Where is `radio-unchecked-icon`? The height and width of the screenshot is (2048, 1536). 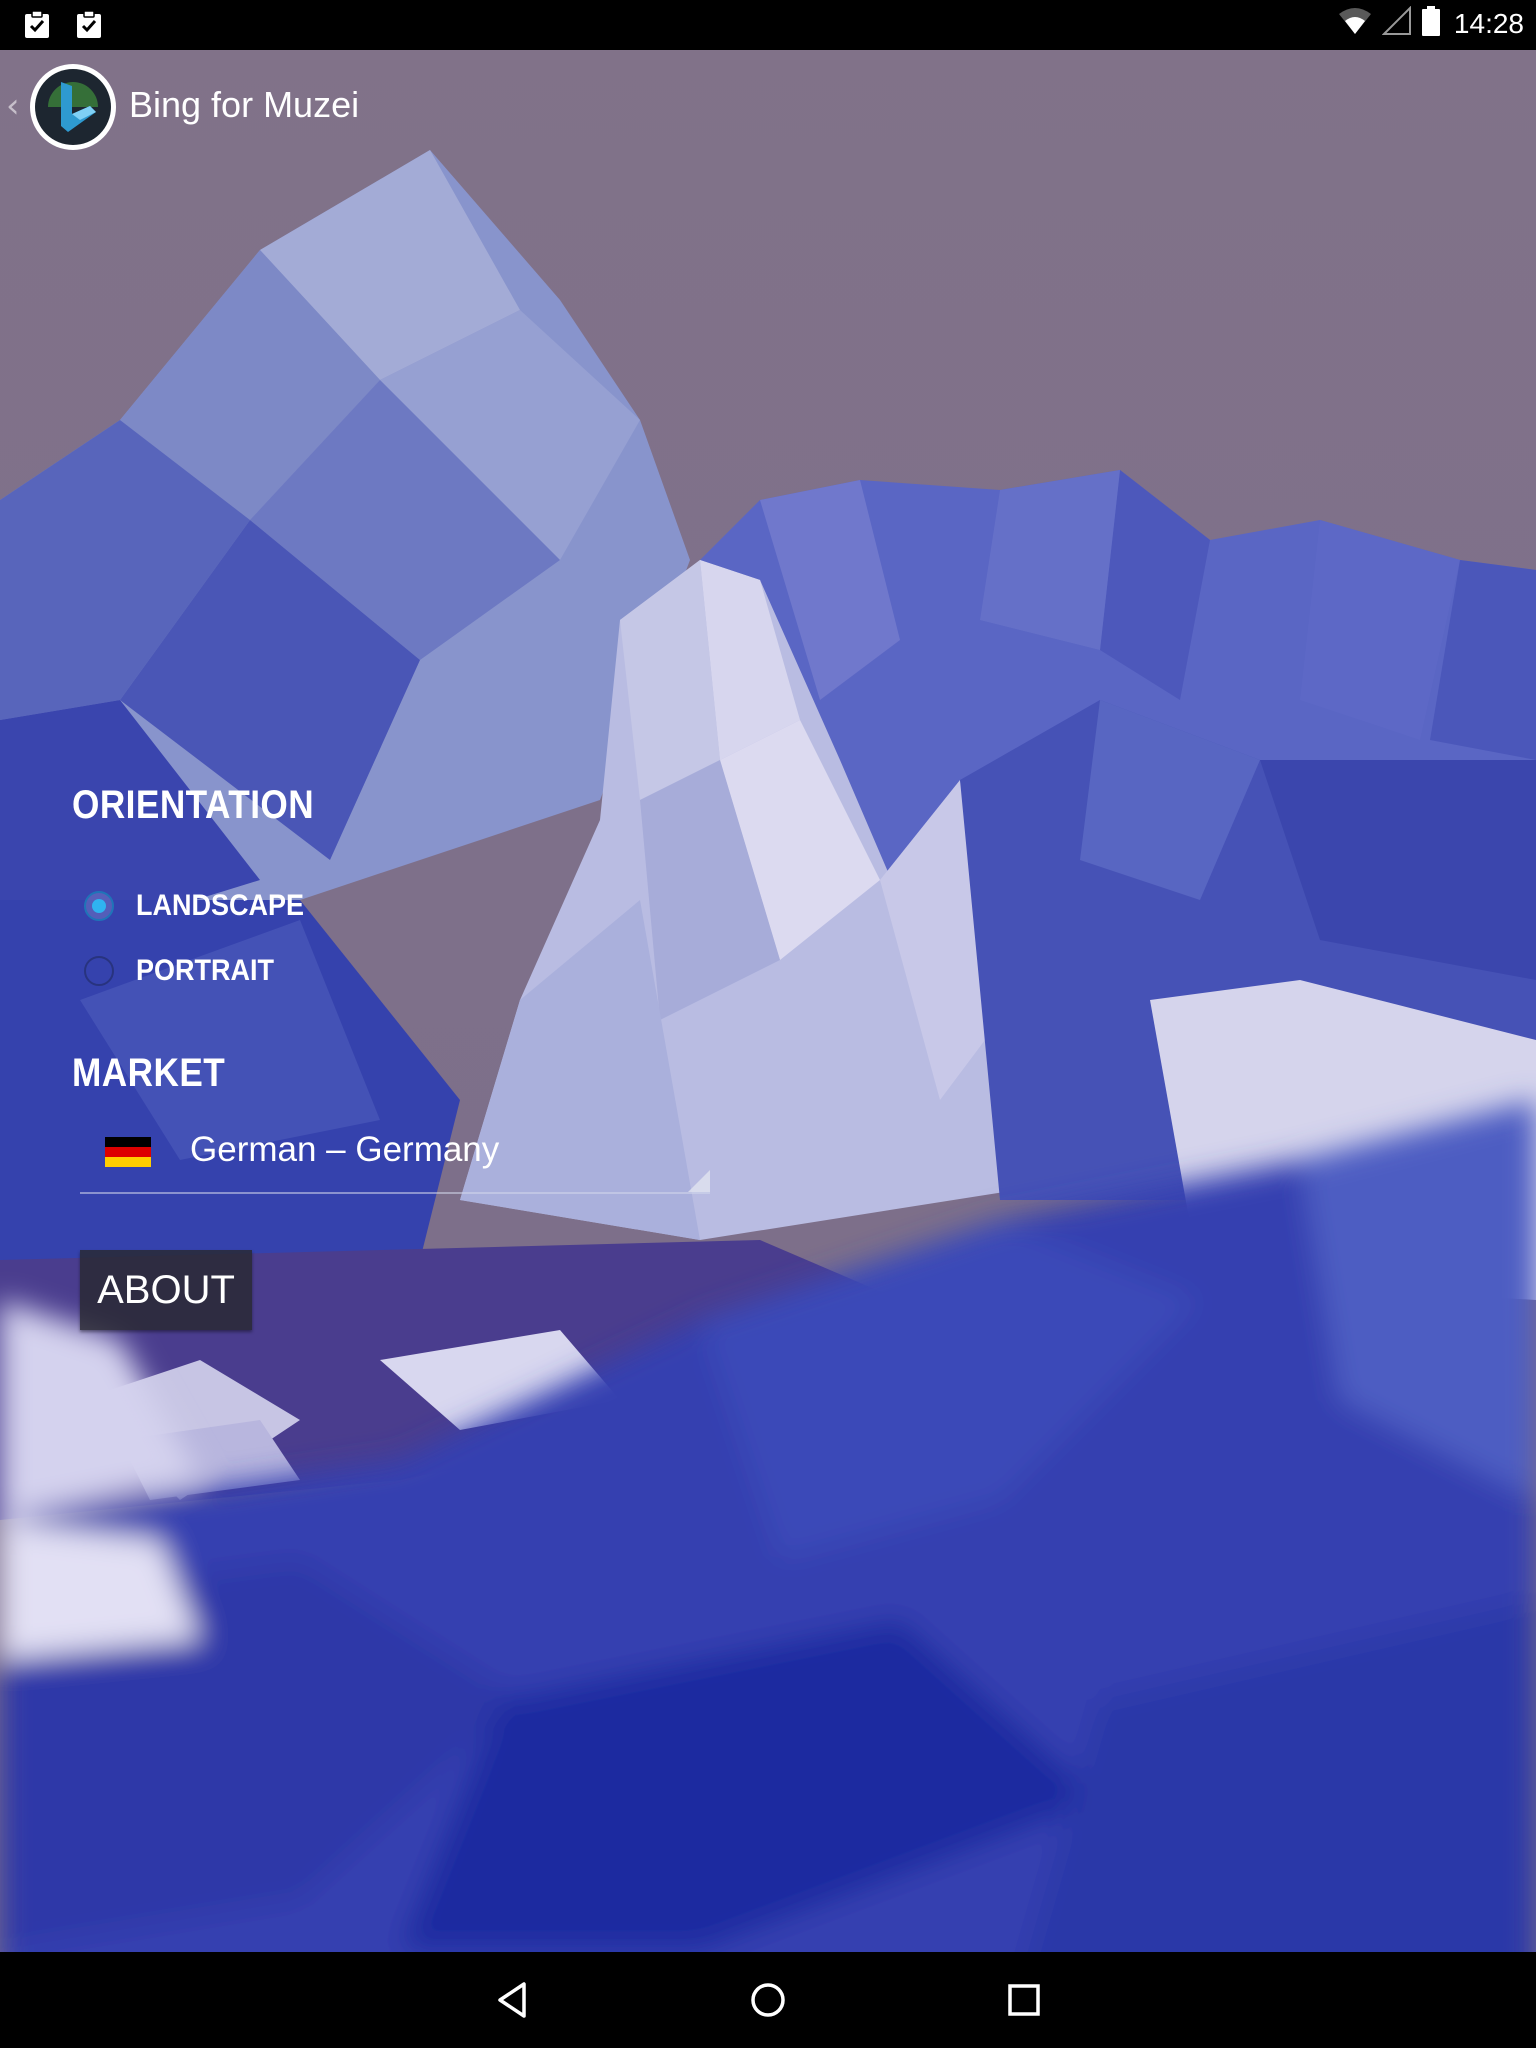
radio-unchecked-icon is located at coordinates (99, 971).